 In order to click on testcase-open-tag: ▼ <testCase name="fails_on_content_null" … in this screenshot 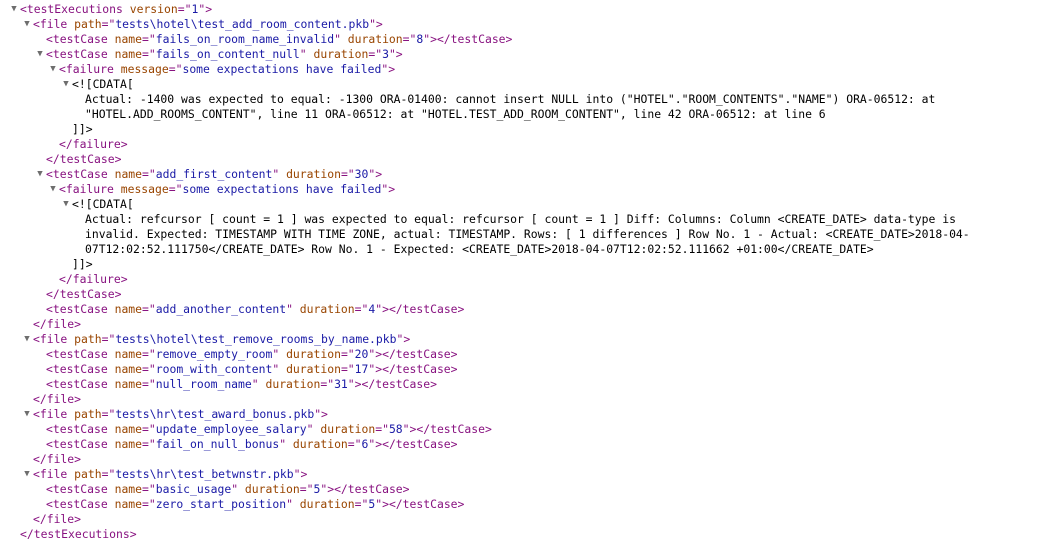, I will do `click(520, 54)`.